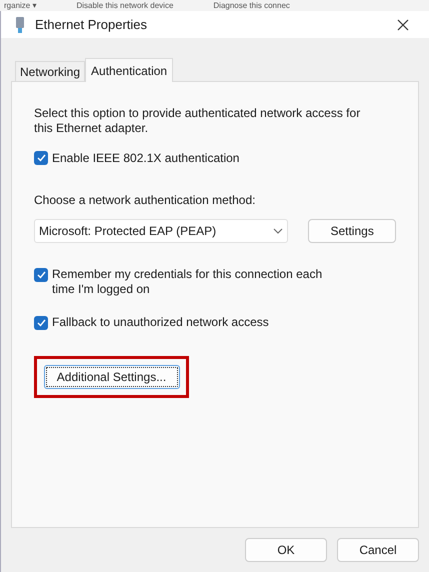  I want to click on dialog-button: Cancel, so click(378, 550).